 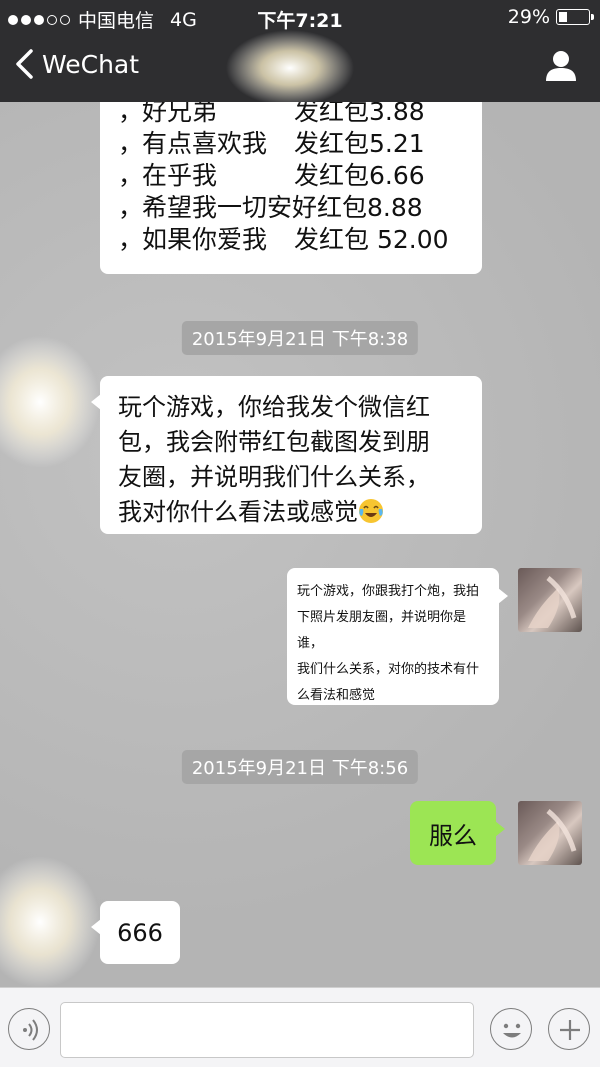 I want to click on list-action: 发红包5.21, so click(x=359, y=143).